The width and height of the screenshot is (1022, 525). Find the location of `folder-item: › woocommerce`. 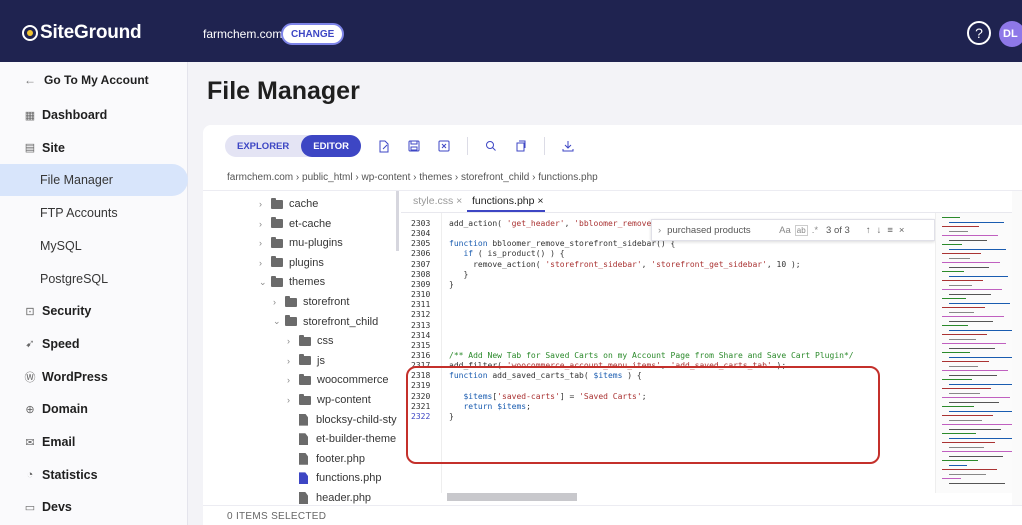

folder-item: › woocommerce is located at coordinates (338, 380).